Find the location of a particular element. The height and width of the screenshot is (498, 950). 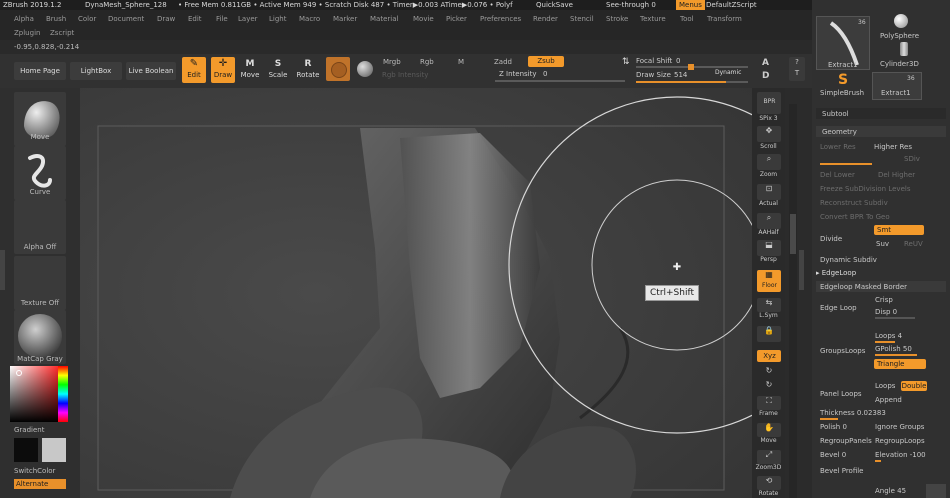

panel-loops-button: Panel Loops is located at coordinates (841, 394).